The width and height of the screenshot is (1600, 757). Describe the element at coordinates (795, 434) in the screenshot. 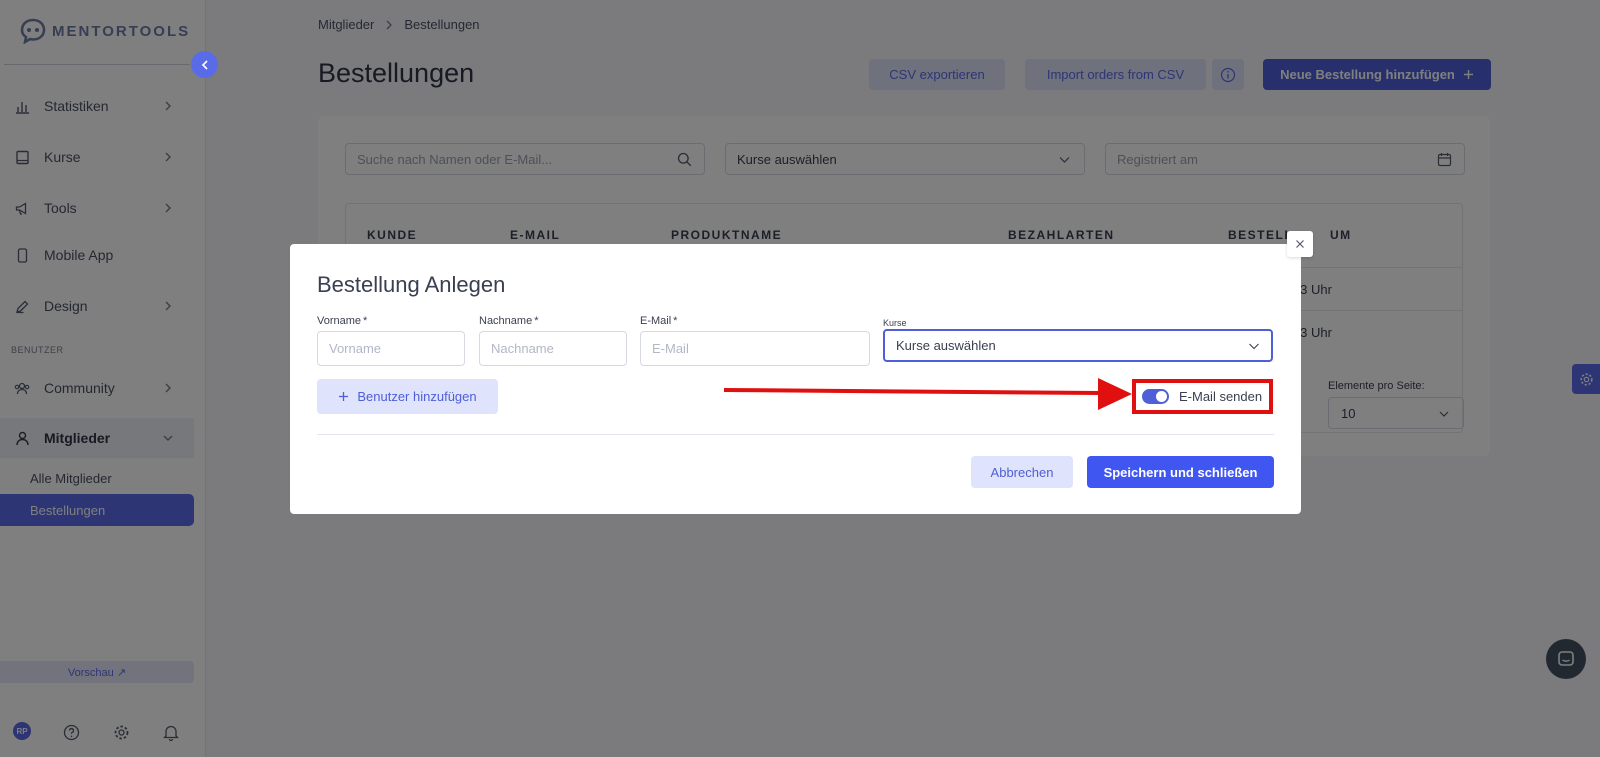

I see `modal-divider` at that location.